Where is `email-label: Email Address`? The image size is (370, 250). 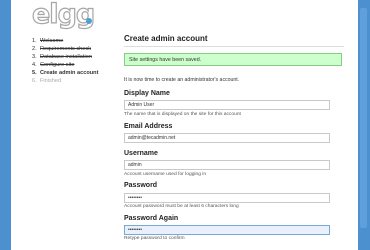
email-label: Email Address is located at coordinates (148, 126).